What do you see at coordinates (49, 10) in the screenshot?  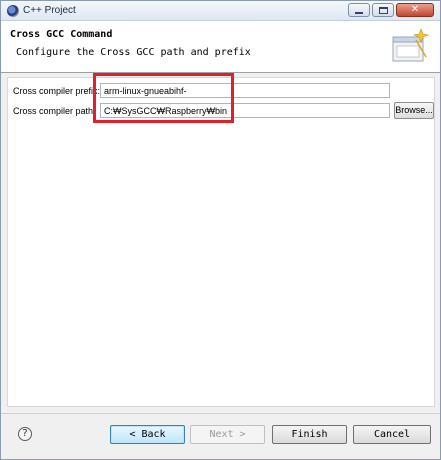 I see `window-title: C++ Project` at bounding box center [49, 10].